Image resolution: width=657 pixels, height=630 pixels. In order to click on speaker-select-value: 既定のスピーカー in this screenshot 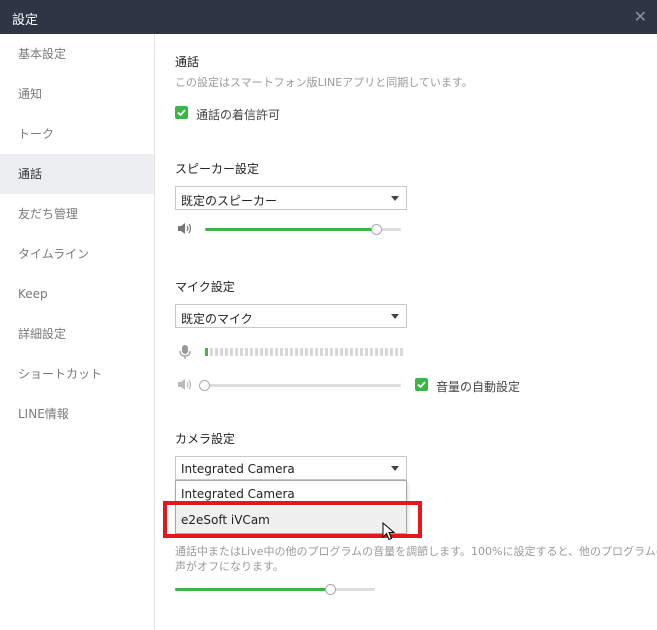, I will do `click(229, 201)`.